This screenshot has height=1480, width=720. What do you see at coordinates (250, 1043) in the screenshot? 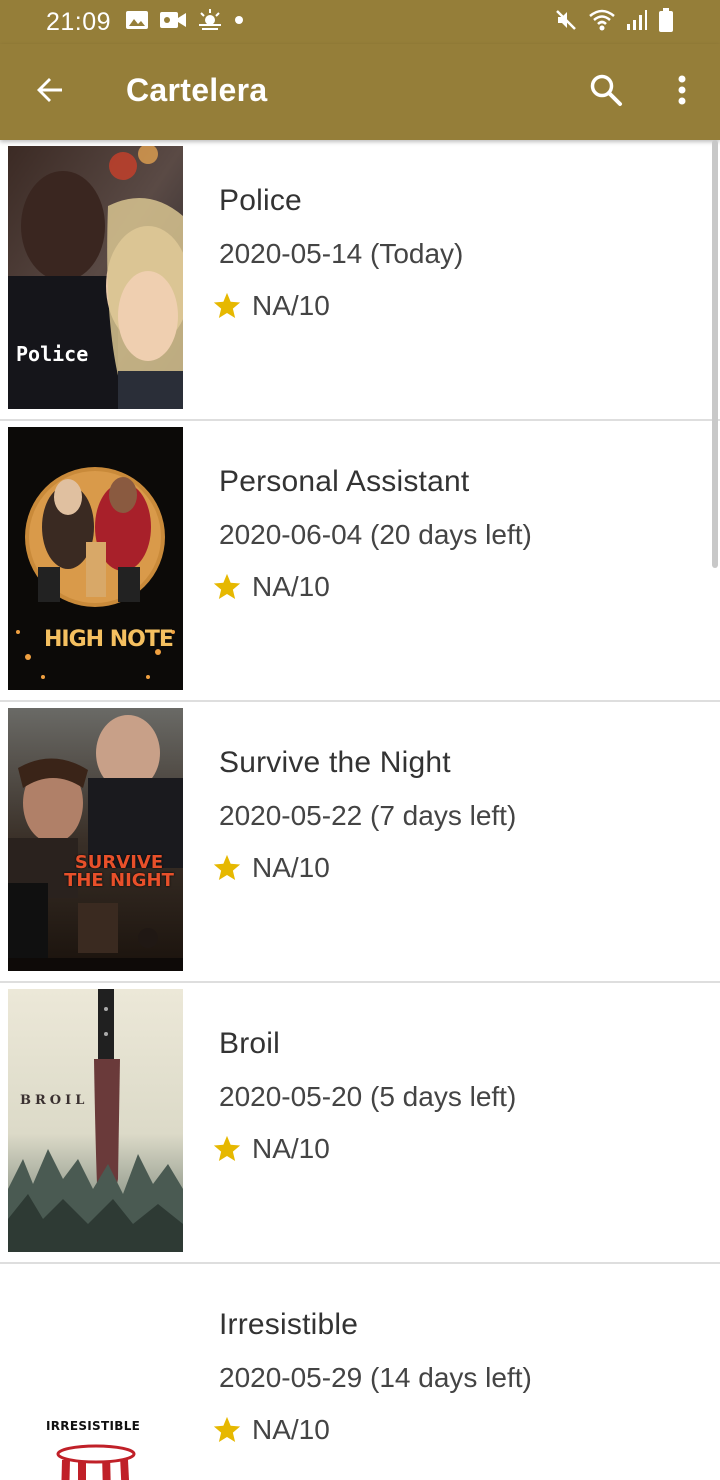
I see `movie-title: Broil` at bounding box center [250, 1043].